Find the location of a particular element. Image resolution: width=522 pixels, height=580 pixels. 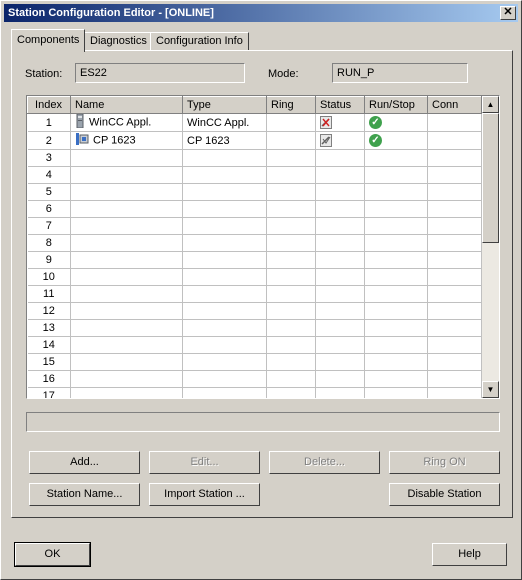

mode-field: RUN_P is located at coordinates (400, 73).